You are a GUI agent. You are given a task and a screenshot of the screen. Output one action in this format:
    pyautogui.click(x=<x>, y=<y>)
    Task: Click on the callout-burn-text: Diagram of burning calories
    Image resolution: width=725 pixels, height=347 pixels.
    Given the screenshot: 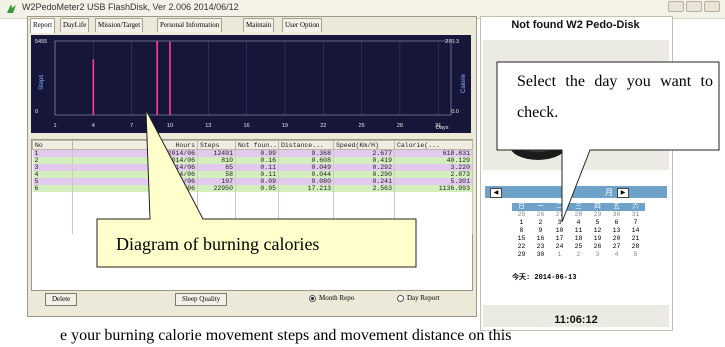 What is the action you would take?
    pyautogui.click(x=218, y=244)
    